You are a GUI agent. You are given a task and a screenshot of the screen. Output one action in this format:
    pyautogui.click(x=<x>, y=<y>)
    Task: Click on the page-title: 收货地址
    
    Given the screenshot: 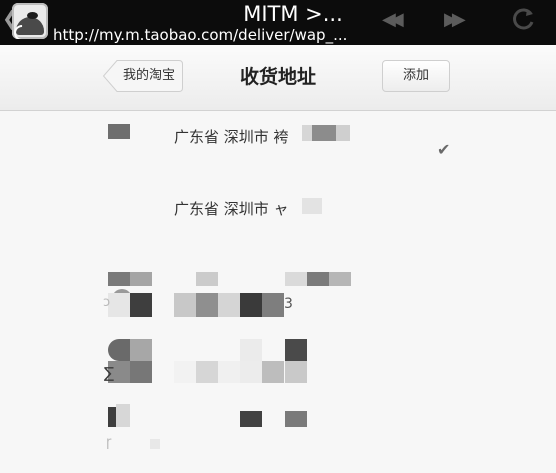 What is the action you would take?
    pyautogui.click(x=277, y=77)
    